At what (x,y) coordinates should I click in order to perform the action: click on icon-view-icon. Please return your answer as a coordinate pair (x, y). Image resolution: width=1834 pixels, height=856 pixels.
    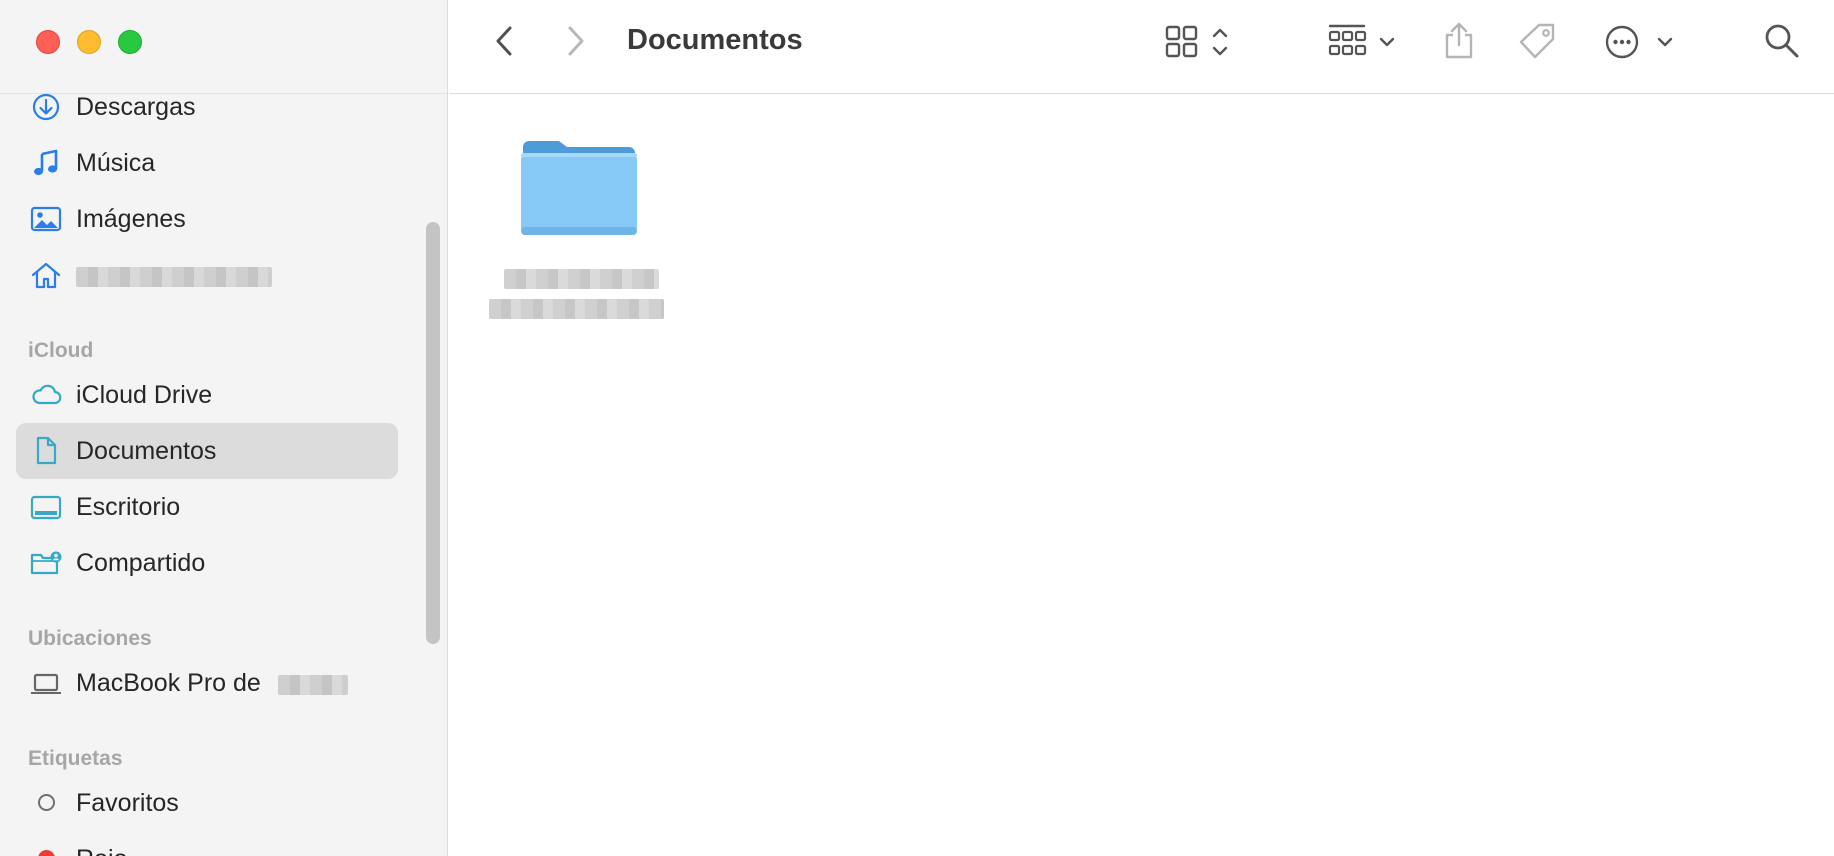
    Looking at the image, I should click on (1196, 41).